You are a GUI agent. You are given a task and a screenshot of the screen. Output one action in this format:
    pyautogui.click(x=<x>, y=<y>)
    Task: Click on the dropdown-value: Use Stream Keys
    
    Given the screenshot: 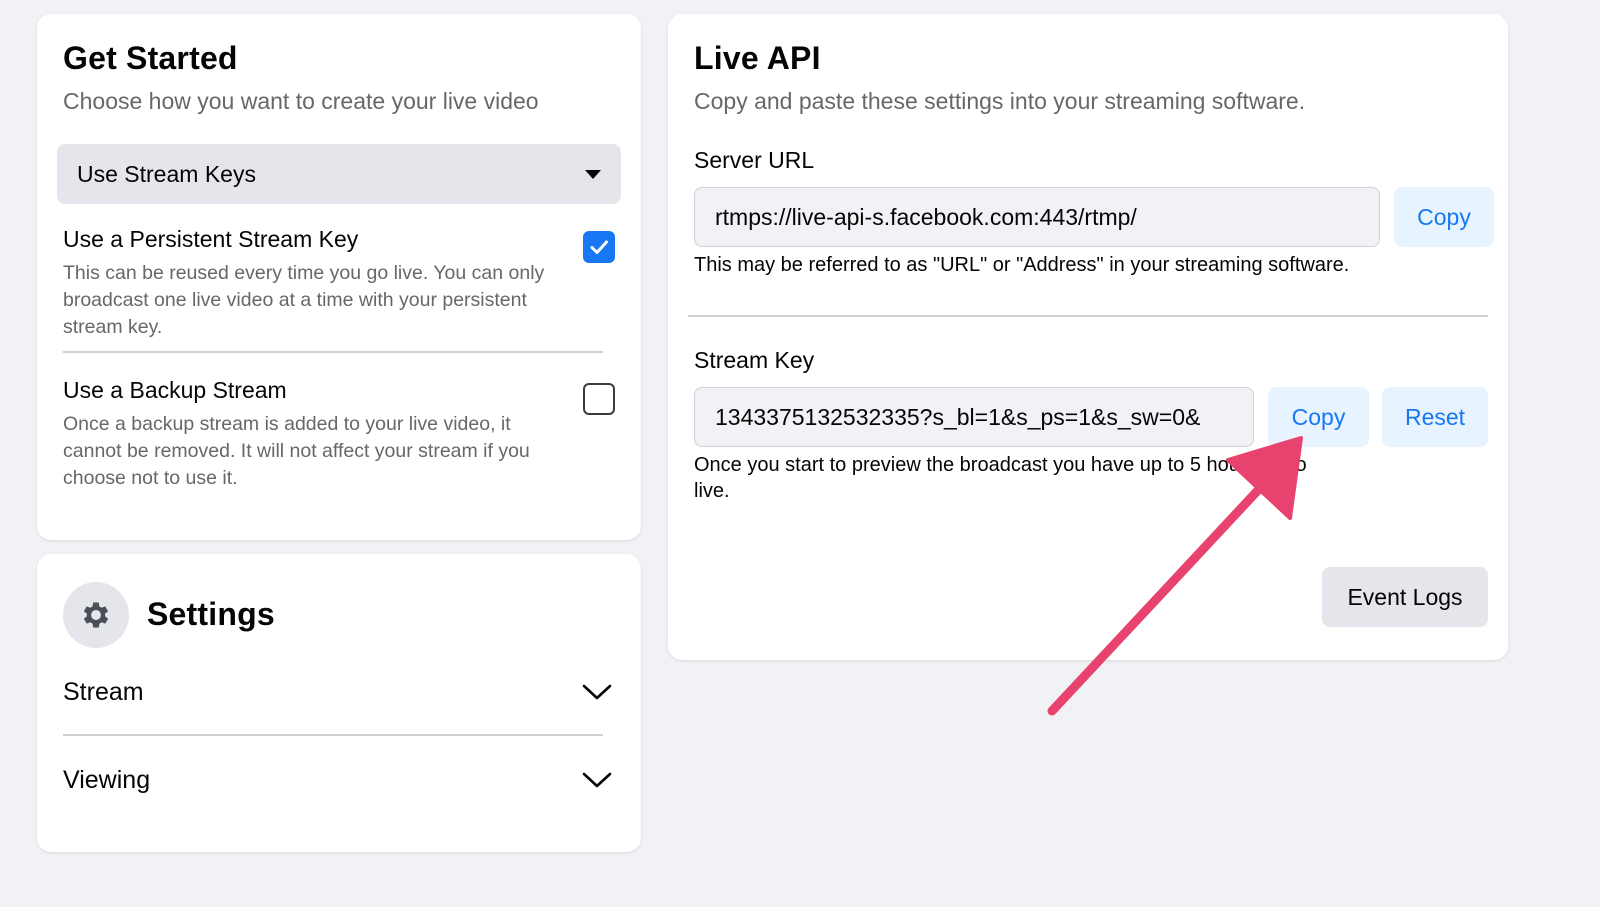 What is the action you would take?
    pyautogui.click(x=166, y=173)
    